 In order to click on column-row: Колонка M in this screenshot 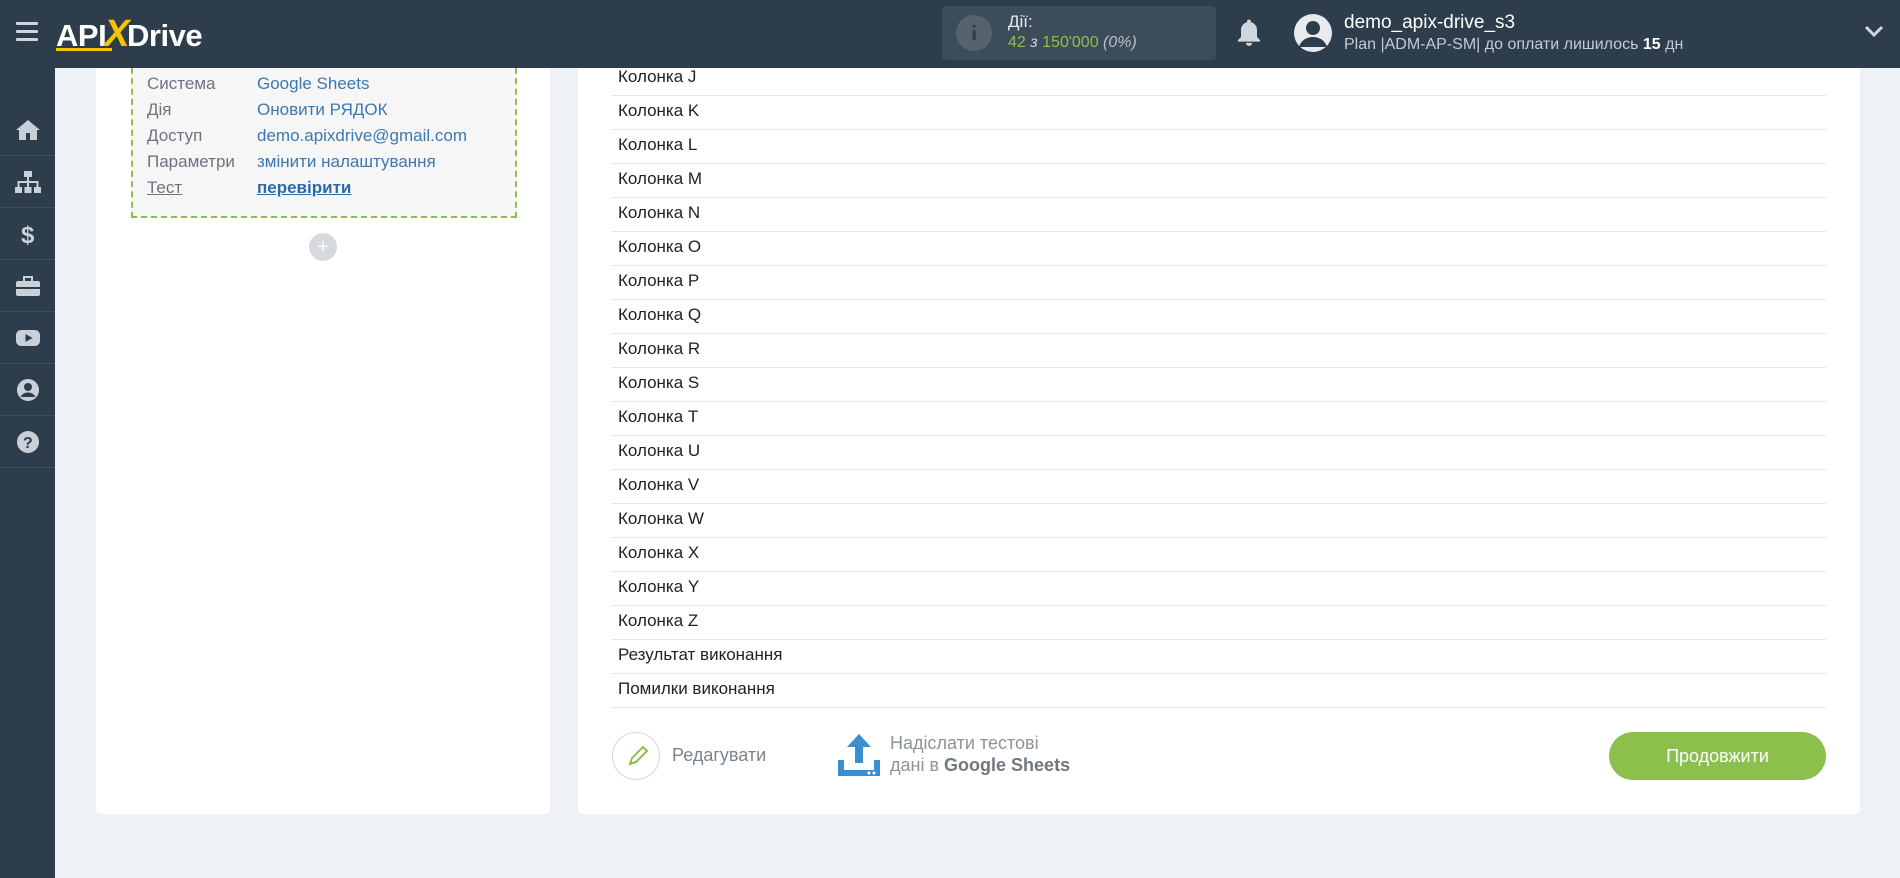, I will do `click(1219, 181)`.